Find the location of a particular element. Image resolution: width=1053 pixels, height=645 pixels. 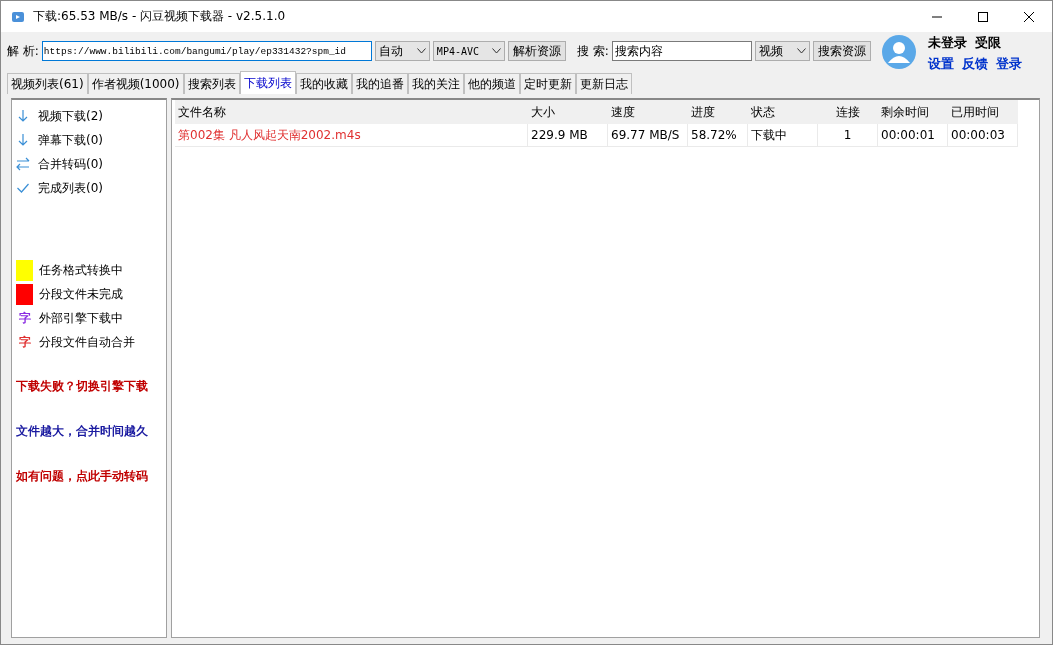

search-field: 搜索内容 is located at coordinates (681, 51).